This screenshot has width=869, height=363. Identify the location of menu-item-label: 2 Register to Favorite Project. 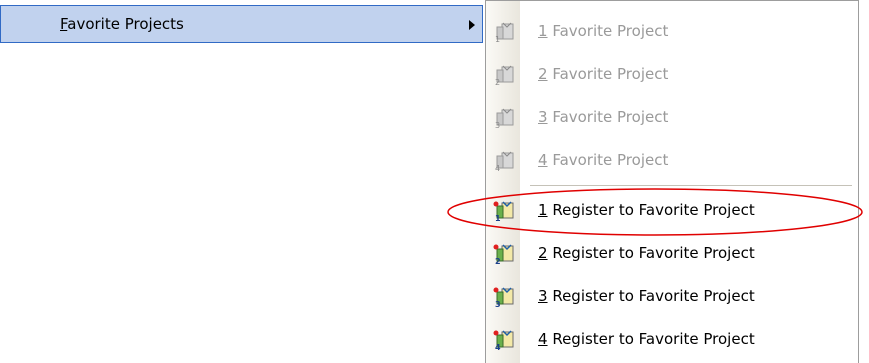
(646, 253).